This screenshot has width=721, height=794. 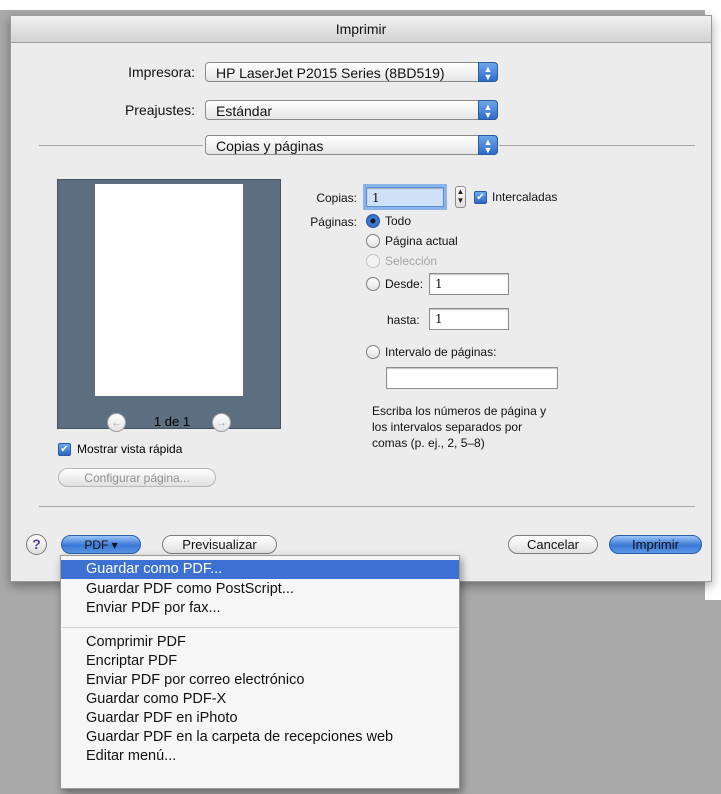 What do you see at coordinates (553, 544) in the screenshot?
I see `cancel-button: Cancelar` at bounding box center [553, 544].